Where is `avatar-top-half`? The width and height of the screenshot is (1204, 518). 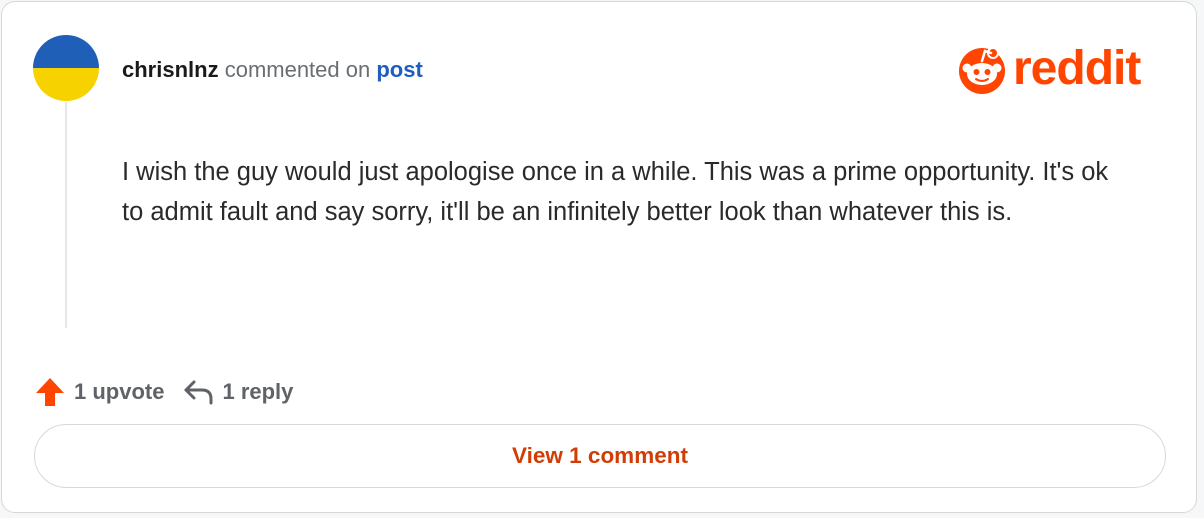 avatar-top-half is located at coordinates (66, 51).